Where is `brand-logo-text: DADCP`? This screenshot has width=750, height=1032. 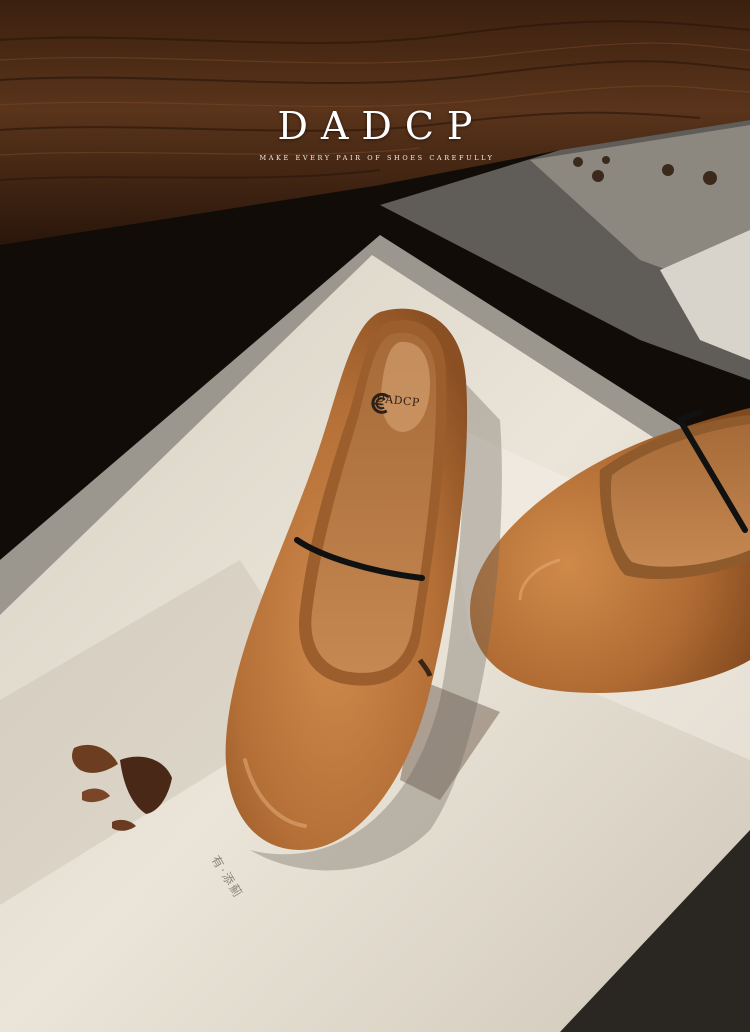 brand-logo-text: DADCP is located at coordinates (381, 126).